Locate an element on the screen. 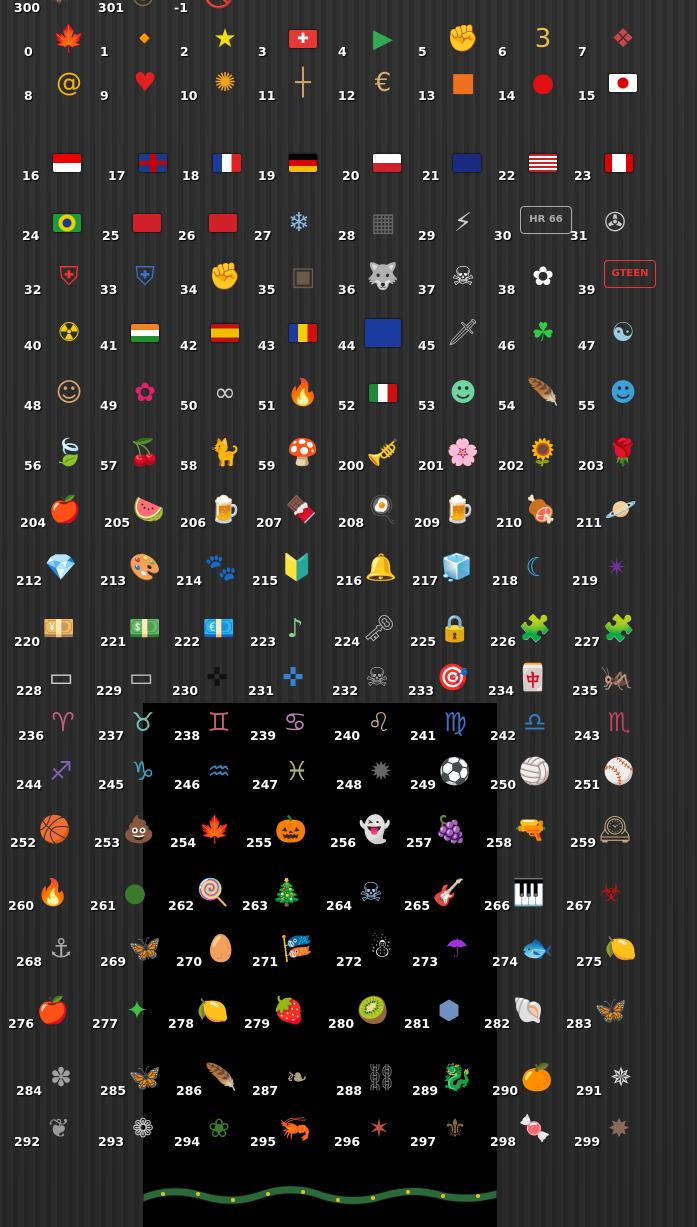 The image size is (697, 1227). black-cross-icon: ✜ is located at coordinates (217, 678).